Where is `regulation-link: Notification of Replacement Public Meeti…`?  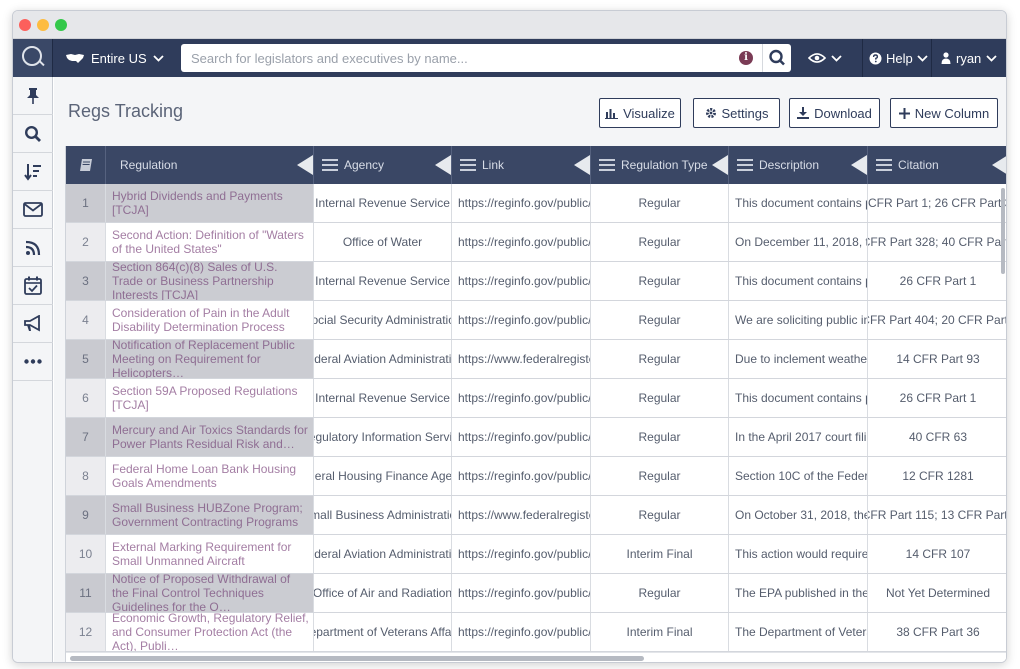
regulation-link: Notification of Replacement Public Meeti… is located at coordinates (210, 359).